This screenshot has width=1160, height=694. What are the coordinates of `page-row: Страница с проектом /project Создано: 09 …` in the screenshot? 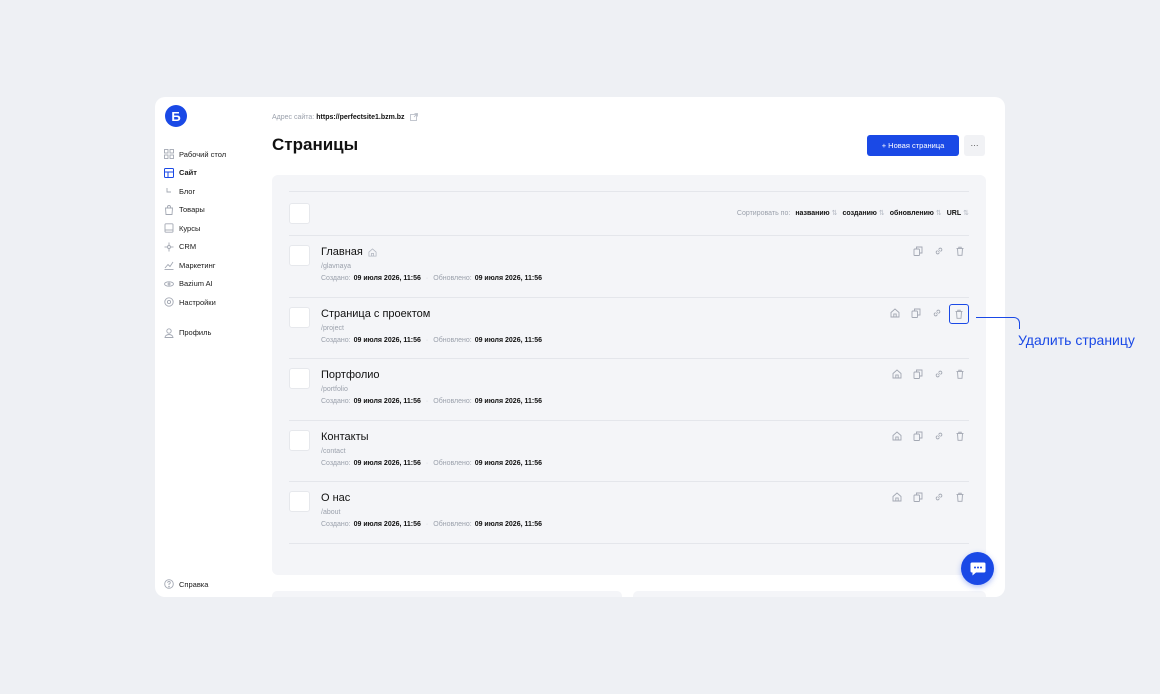 It's located at (629, 329).